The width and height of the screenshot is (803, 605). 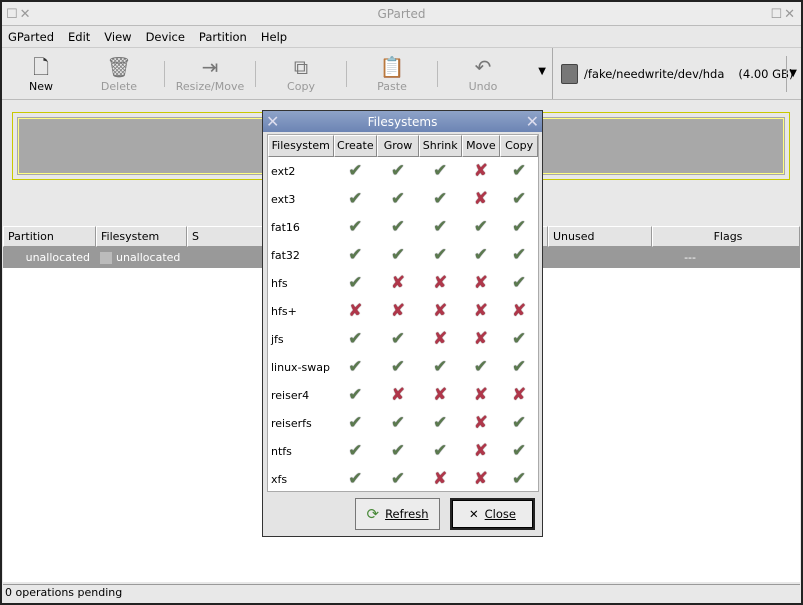 What do you see at coordinates (791, 73) in the screenshot?
I see `chevron-down-icon: ▼` at bounding box center [791, 73].